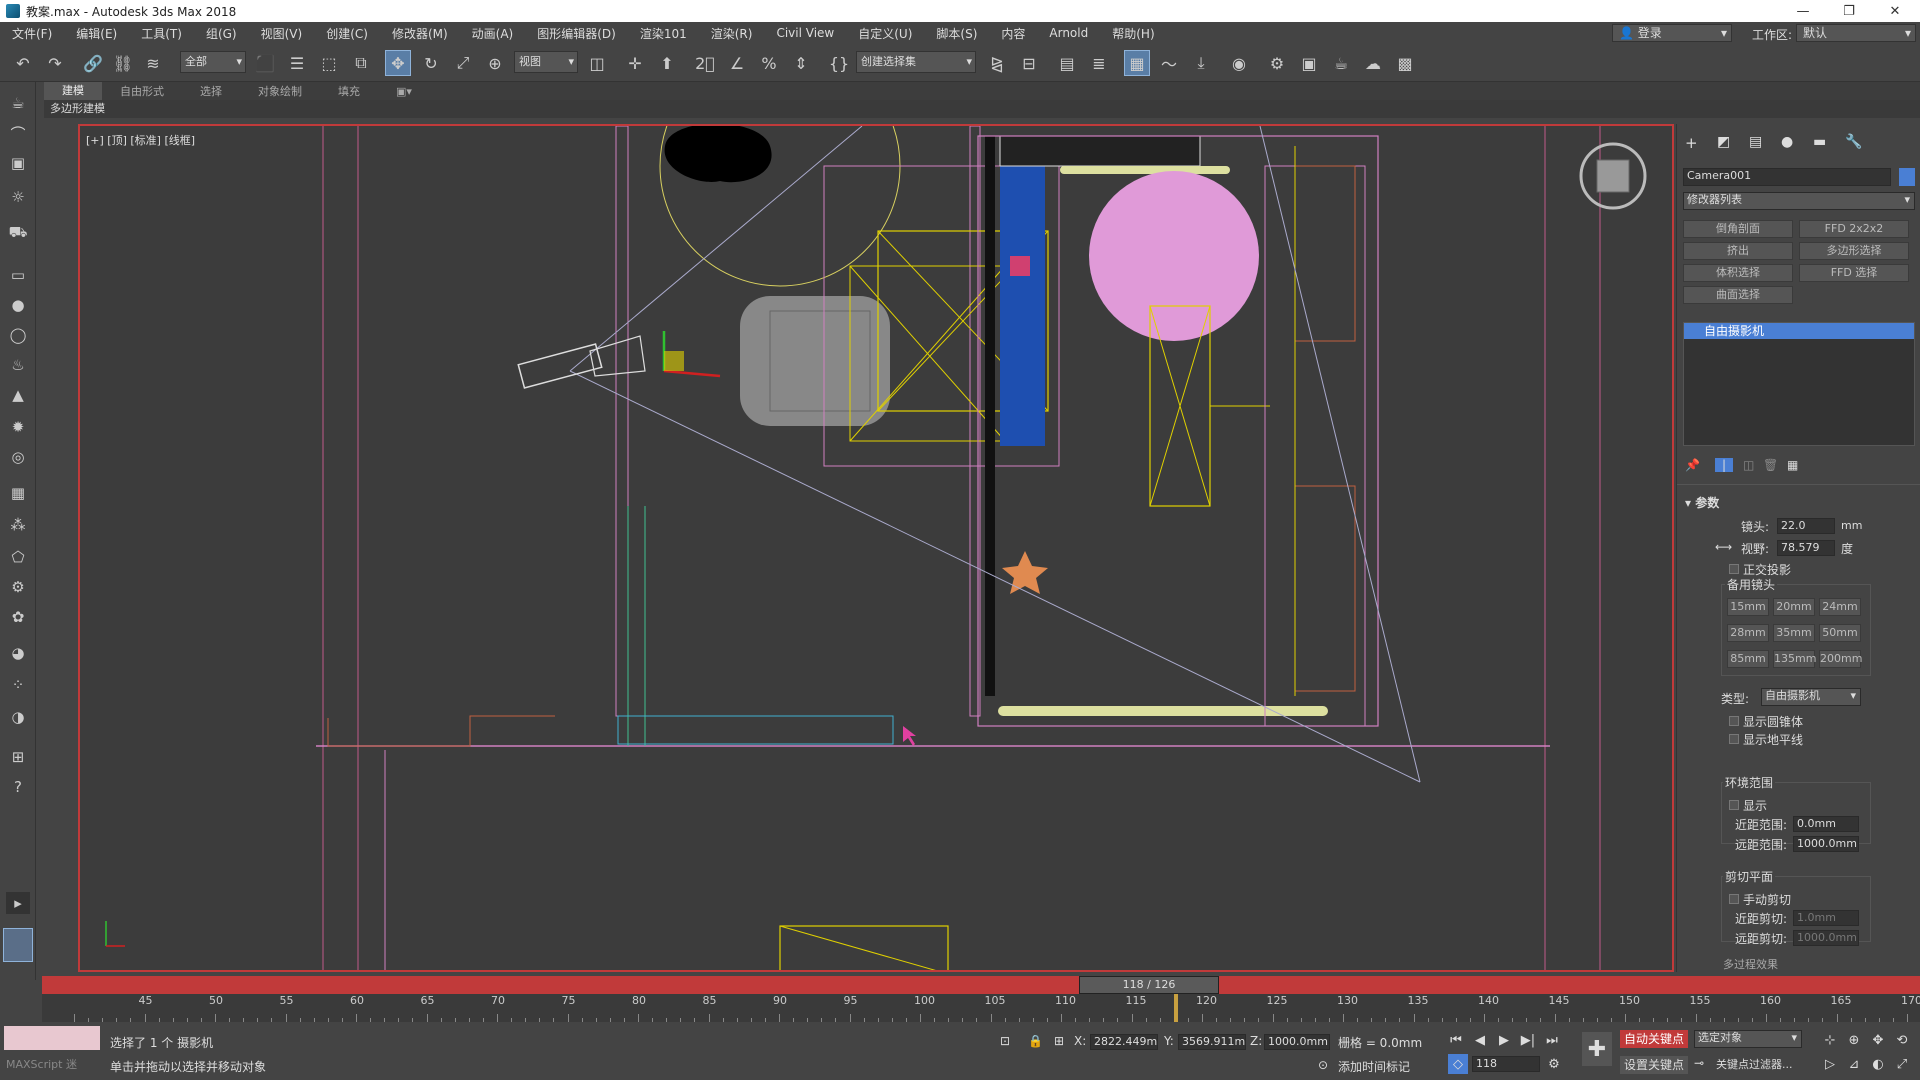 The width and height of the screenshot is (1920, 1080). What do you see at coordinates (801, 63) in the screenshot?
I see `spinner-snap-icon: ⇕` at bounding box center [801, 63].